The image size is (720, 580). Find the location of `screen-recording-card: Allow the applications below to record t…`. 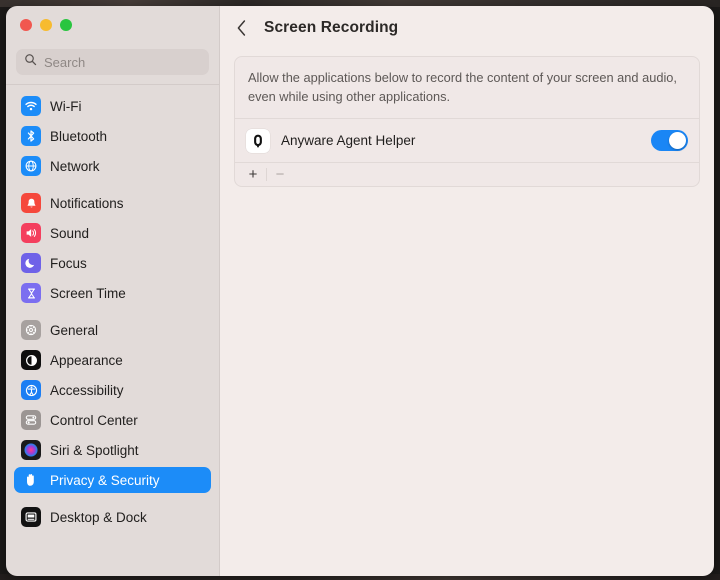

screen-recording-card: Allow the applications below to record t… is located at coordinates (467, 122).